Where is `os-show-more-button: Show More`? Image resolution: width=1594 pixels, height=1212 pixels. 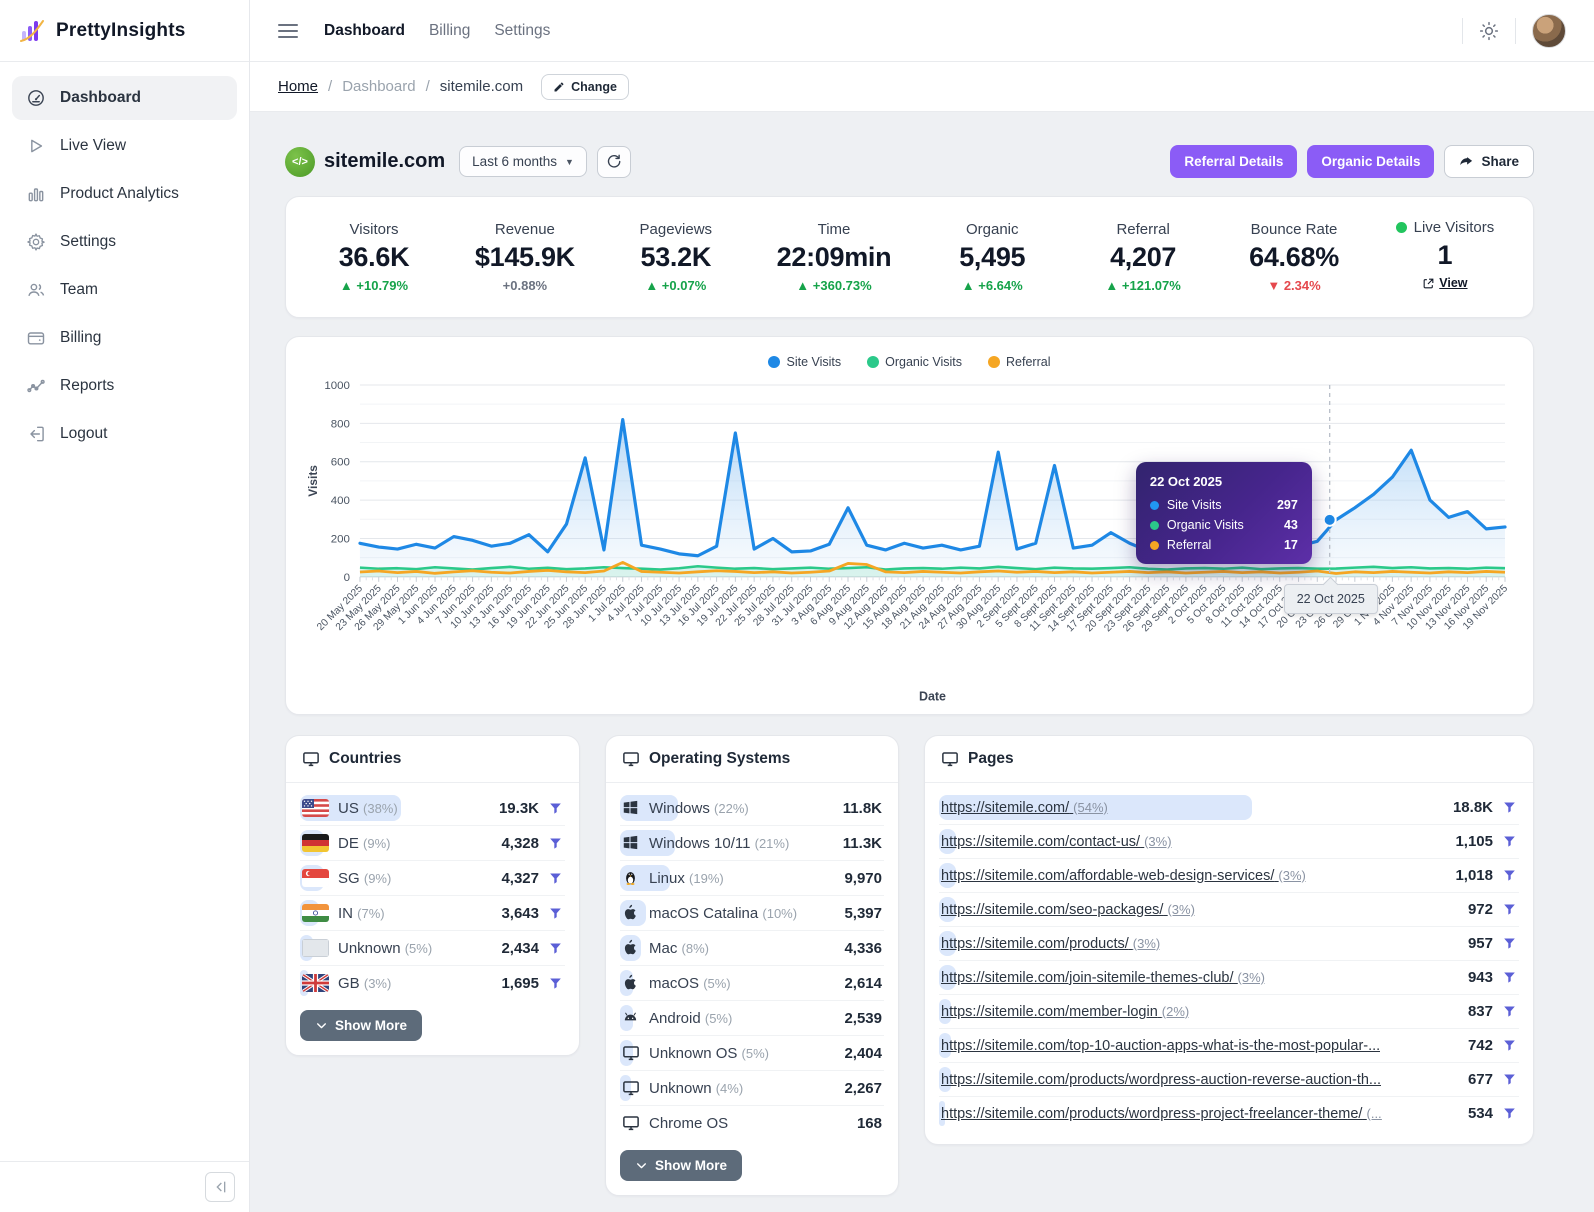
os-show-more-button: Show More is located at coordinates (681, 1166).